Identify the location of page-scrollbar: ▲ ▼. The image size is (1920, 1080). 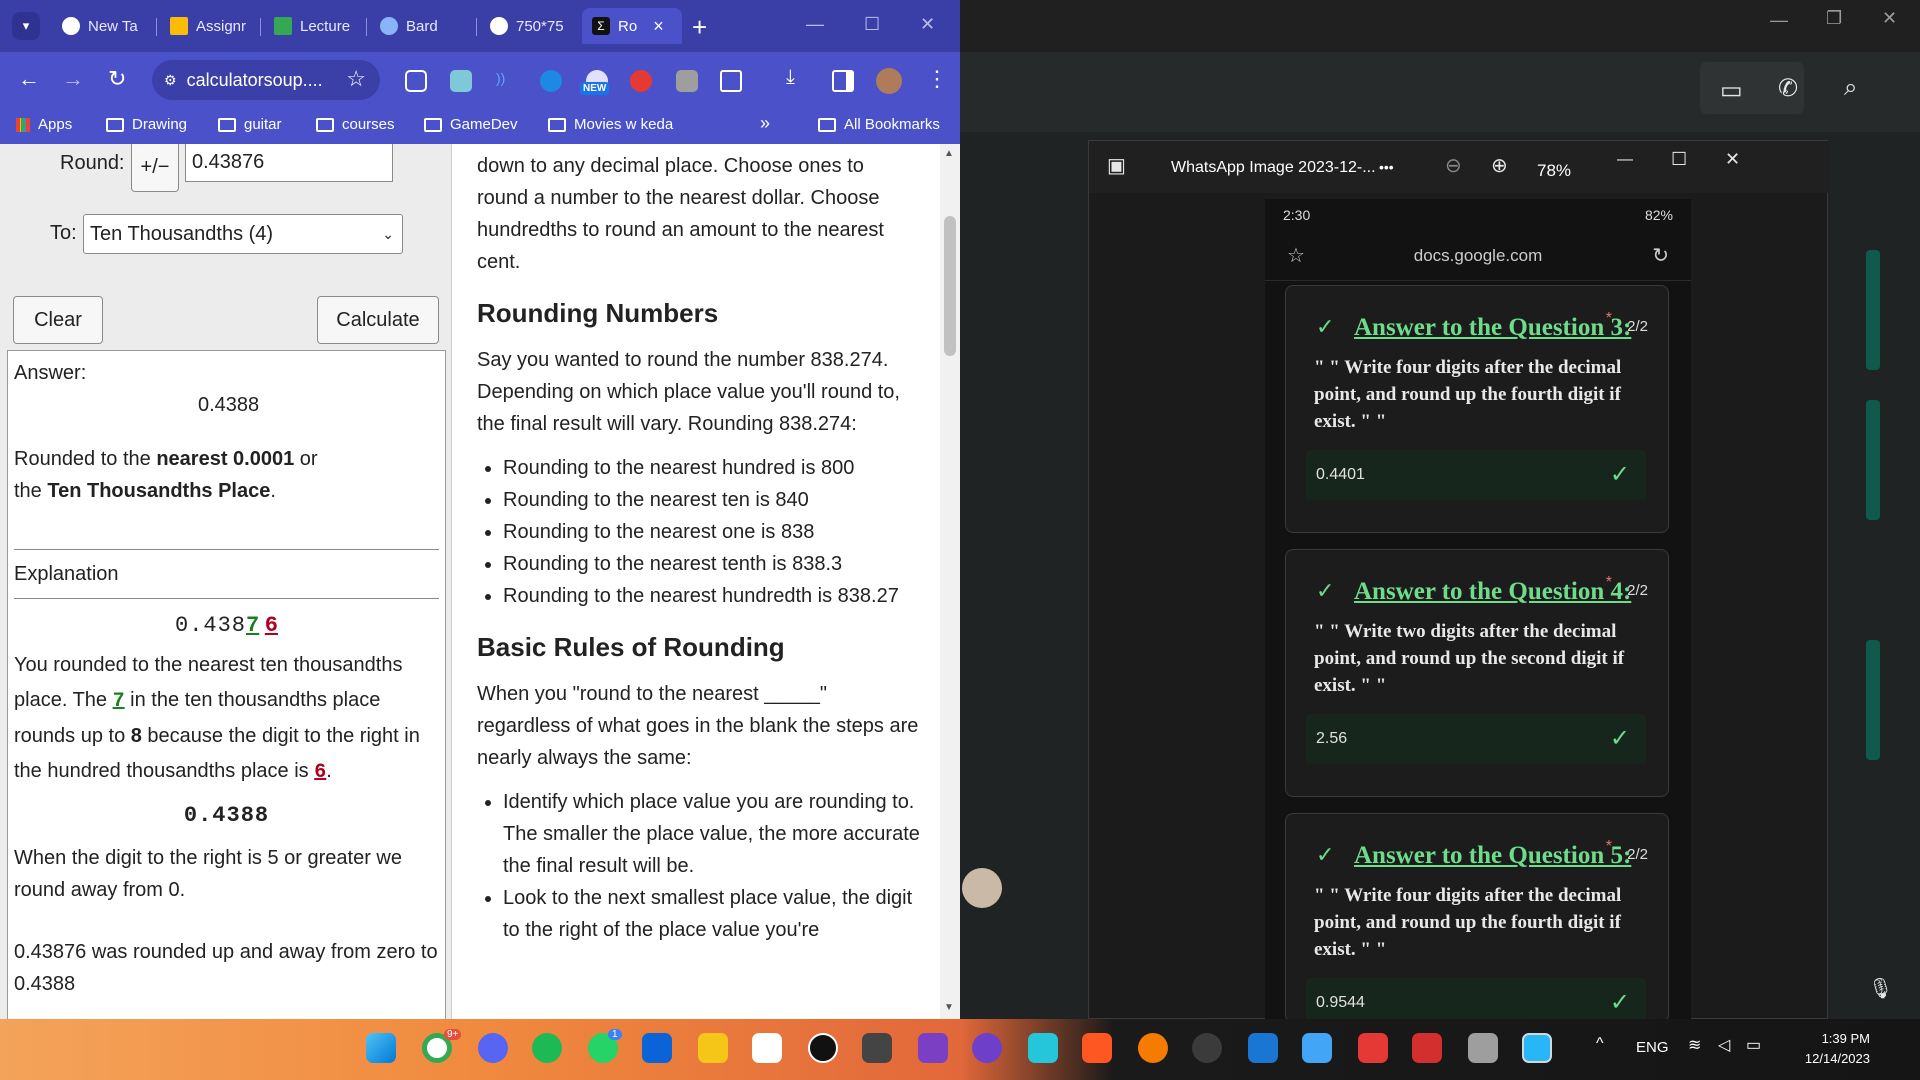
(950, 581).